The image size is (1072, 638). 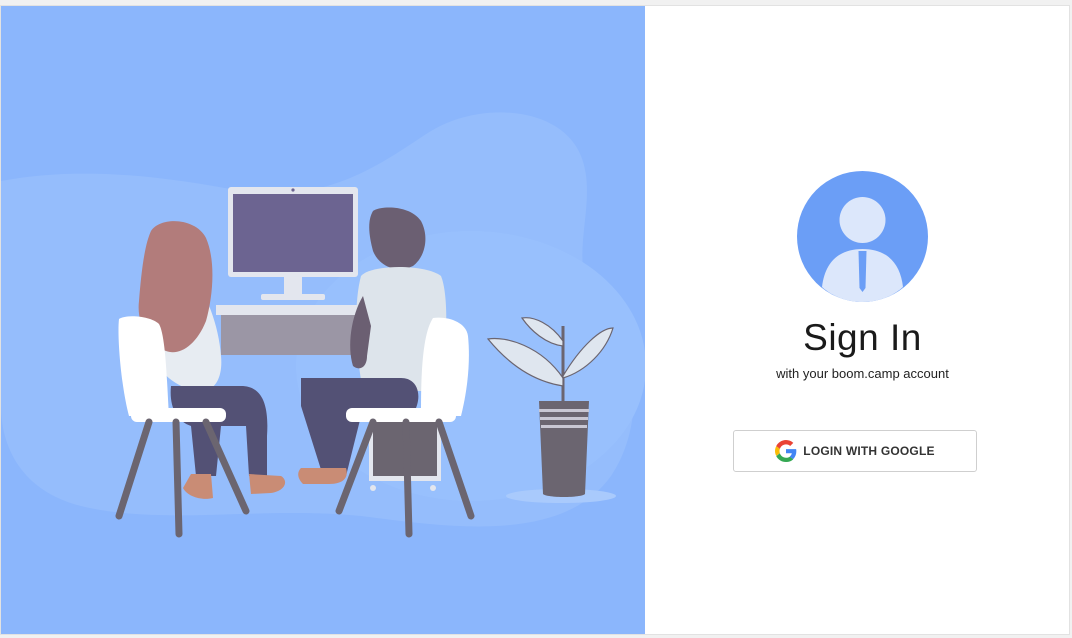 What do you see at coordinates (322, 476) in the screenshot?
I see `man-shoe` at bounding box center [322, 476].